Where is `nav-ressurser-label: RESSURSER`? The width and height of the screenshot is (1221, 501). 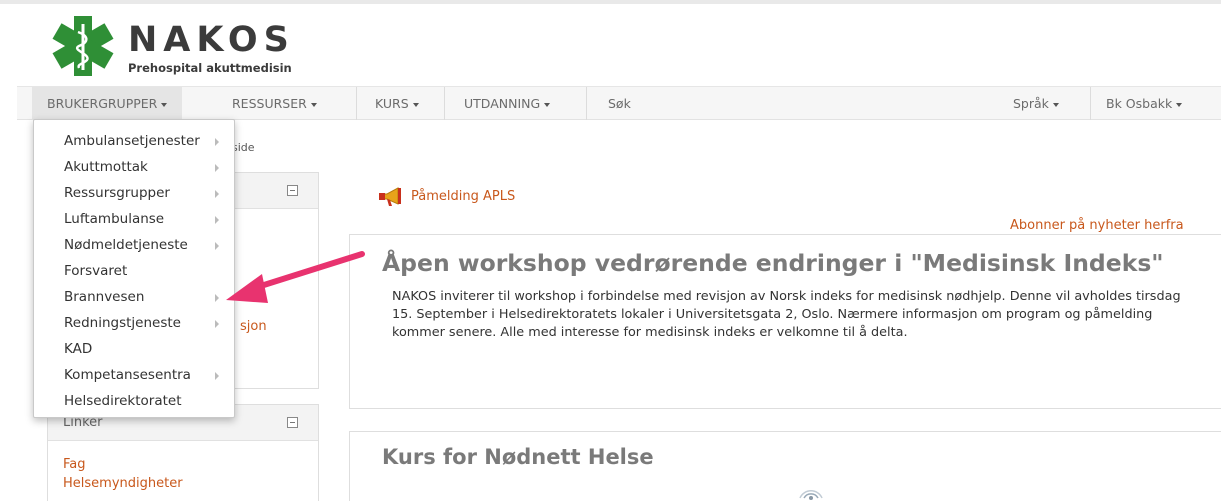
nav-ressurser-label: RESSURSER is located at coordinates (269, 103).